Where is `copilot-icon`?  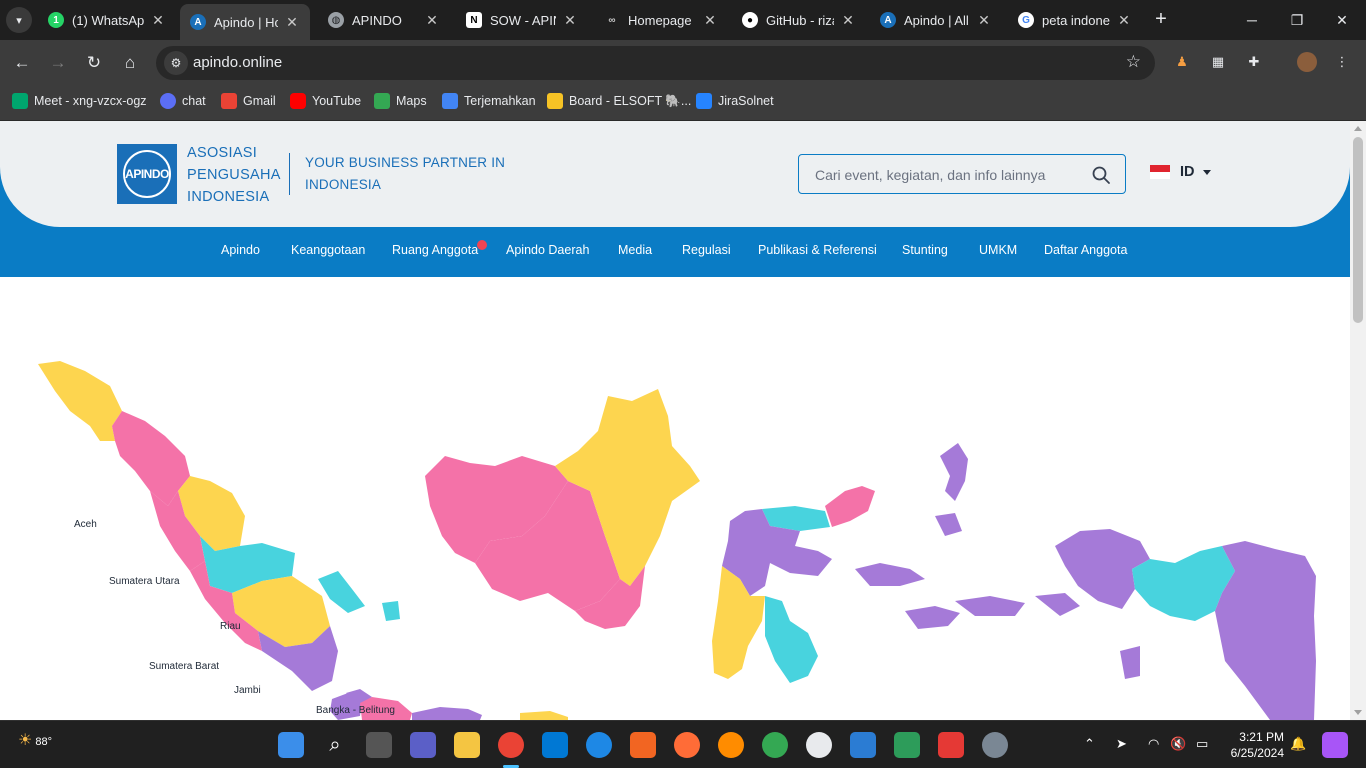 copilot-icon is located at coordinates (1335, 745).